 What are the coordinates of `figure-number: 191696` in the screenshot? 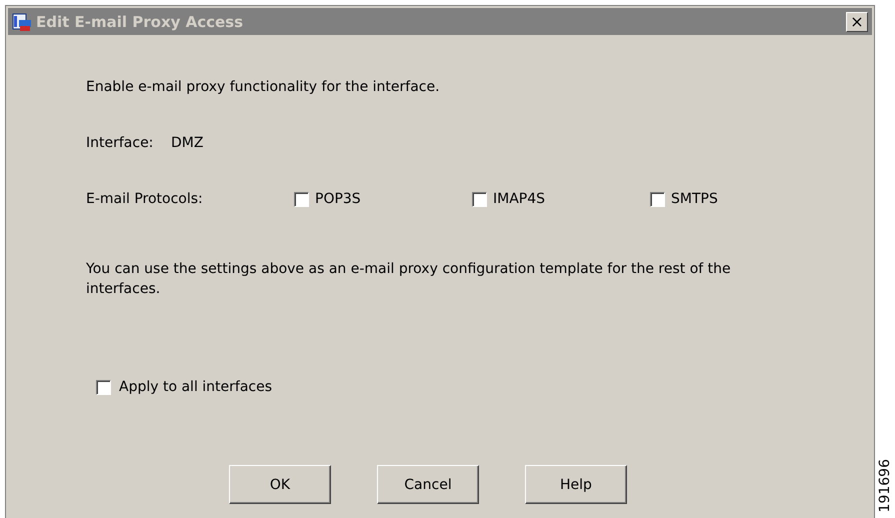 It's located at (885, 485).